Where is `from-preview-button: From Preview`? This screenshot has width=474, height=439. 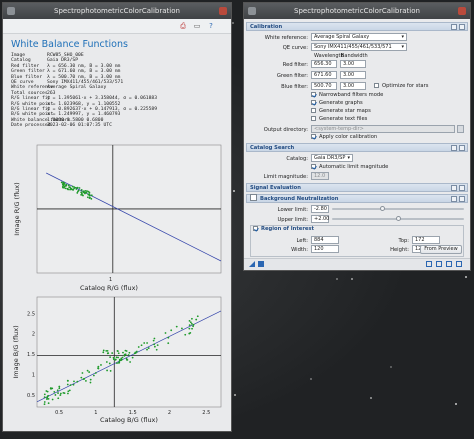
from-preview-button: From Preview is located at coordinates (441, 249).